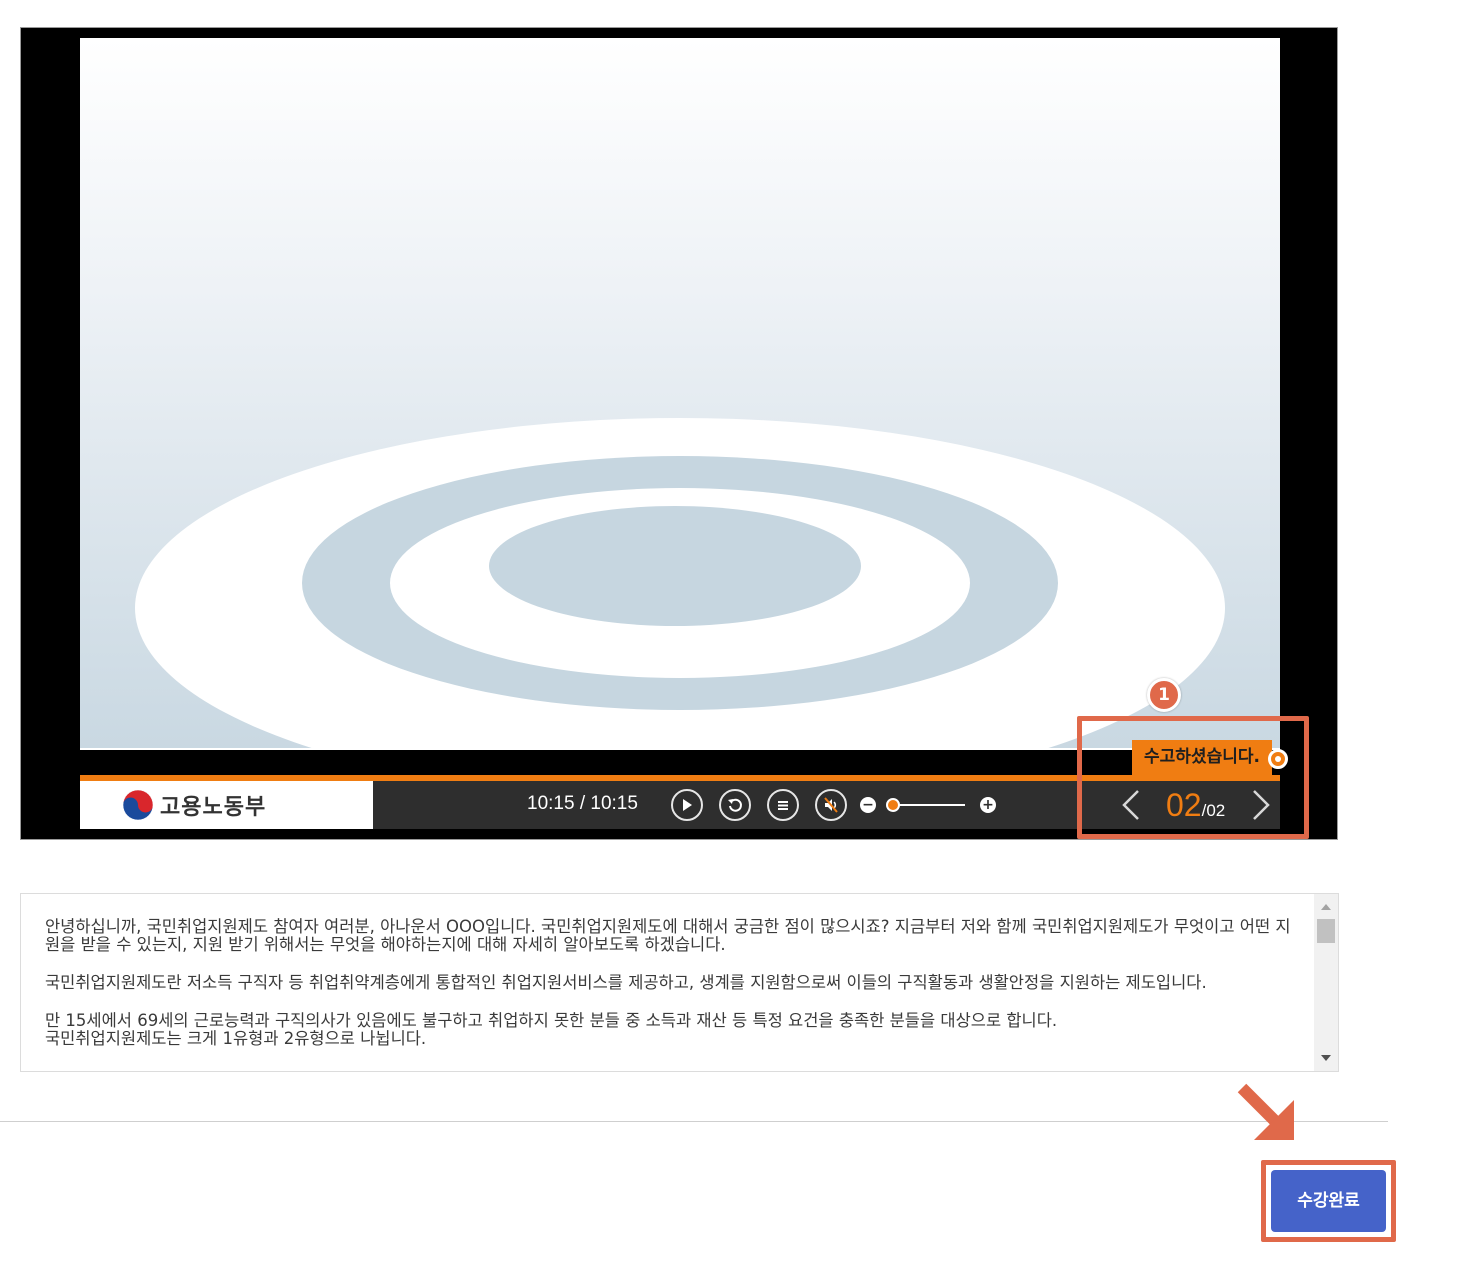 The width and height of the screenshot is (1481, 1262). I want to click on taegeuk-logo-icon, so click(138, 805).